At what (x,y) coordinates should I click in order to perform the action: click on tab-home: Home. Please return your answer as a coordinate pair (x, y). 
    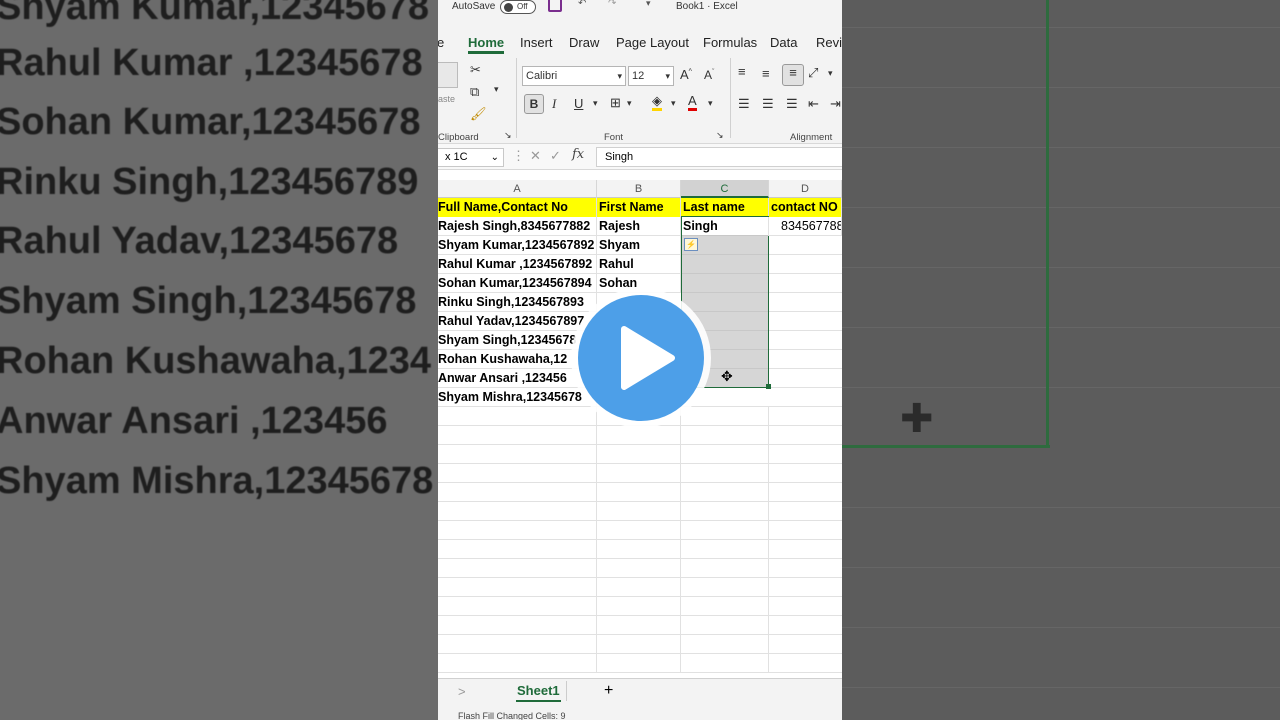
    Looking at the image, I should click on (486, 44).